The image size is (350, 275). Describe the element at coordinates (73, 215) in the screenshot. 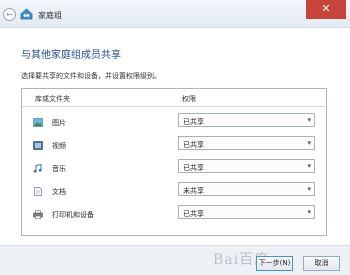

I see `row-label: 打印机和设备` at that location.